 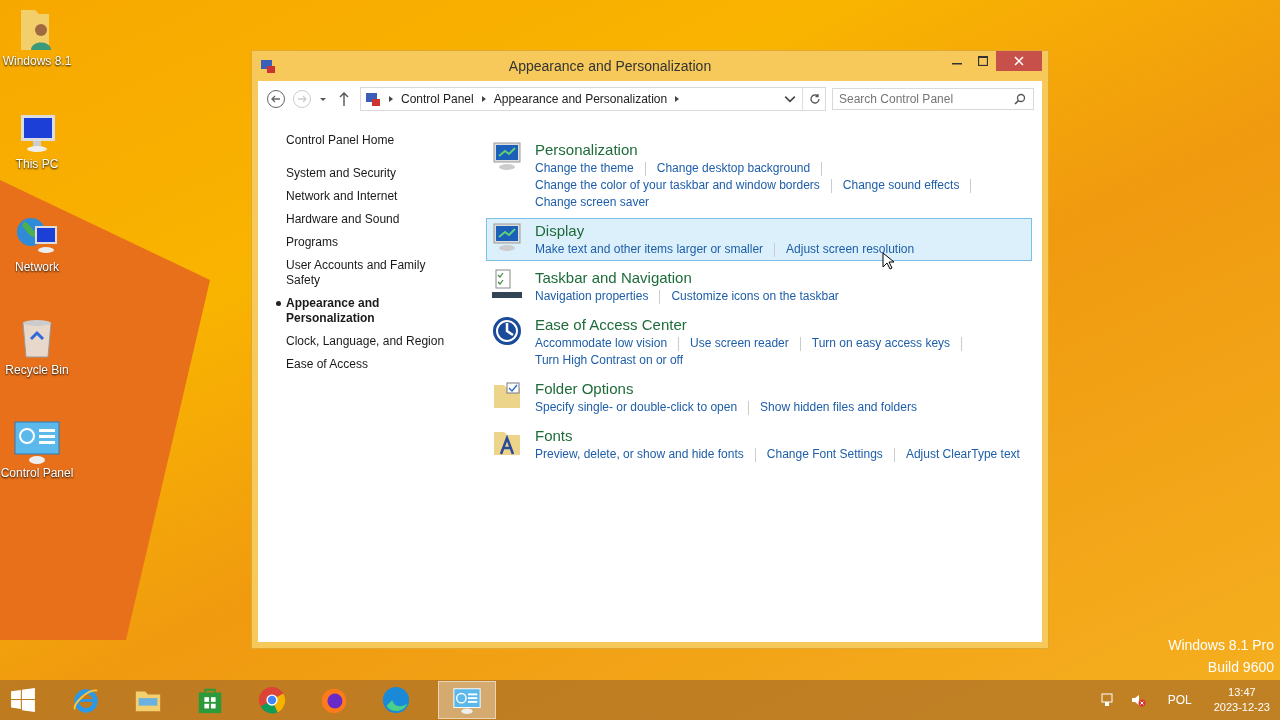 I want to click on task-link: Preview, delete, or show and hide fonts, so click(x=639, y=454).